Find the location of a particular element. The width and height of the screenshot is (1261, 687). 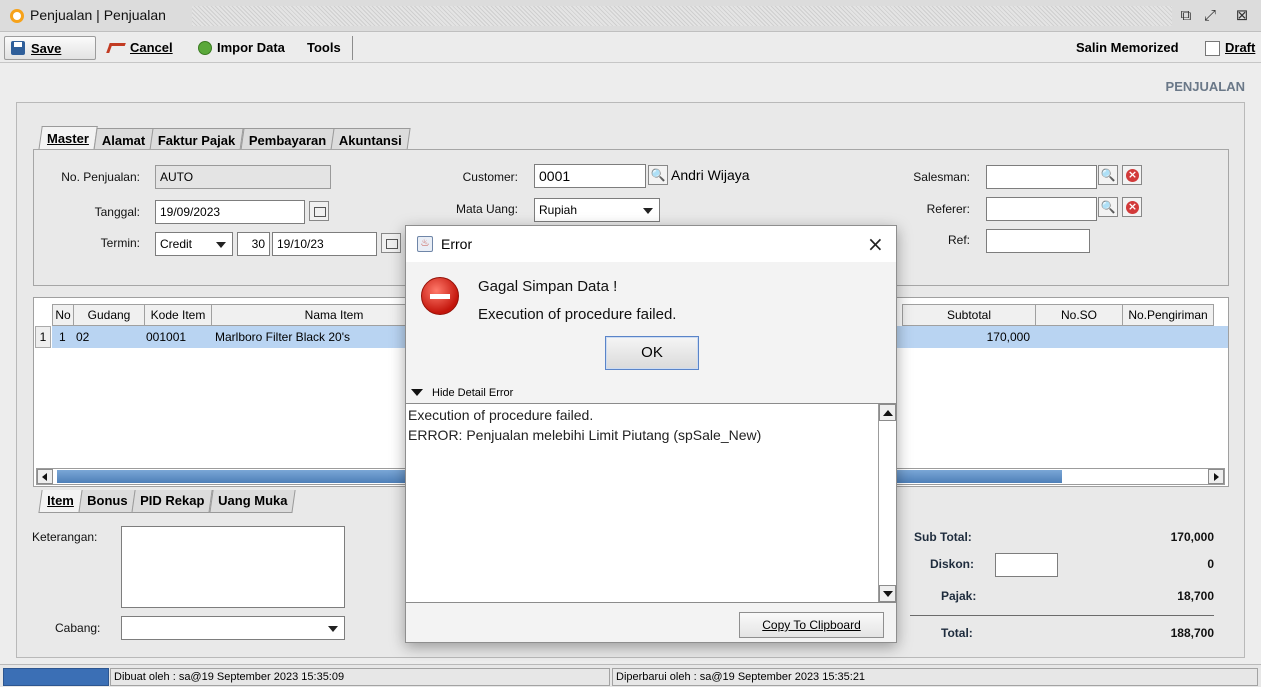

diskon-field is located at coordinates (1026, 565).